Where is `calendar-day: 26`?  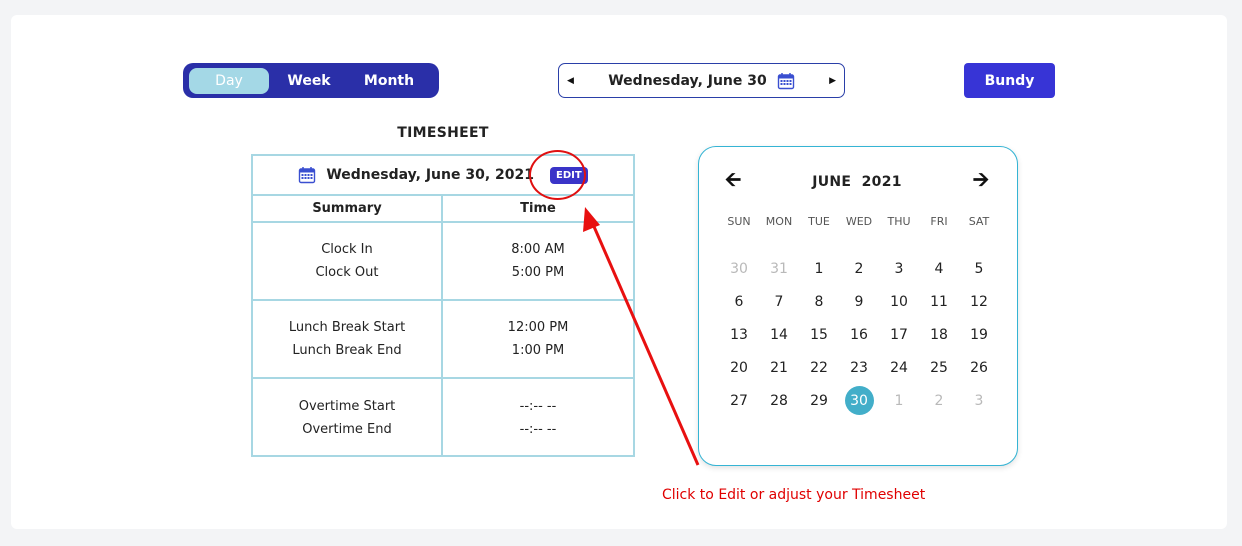
calendar-day: 26 is located at coordinates (979, 367).